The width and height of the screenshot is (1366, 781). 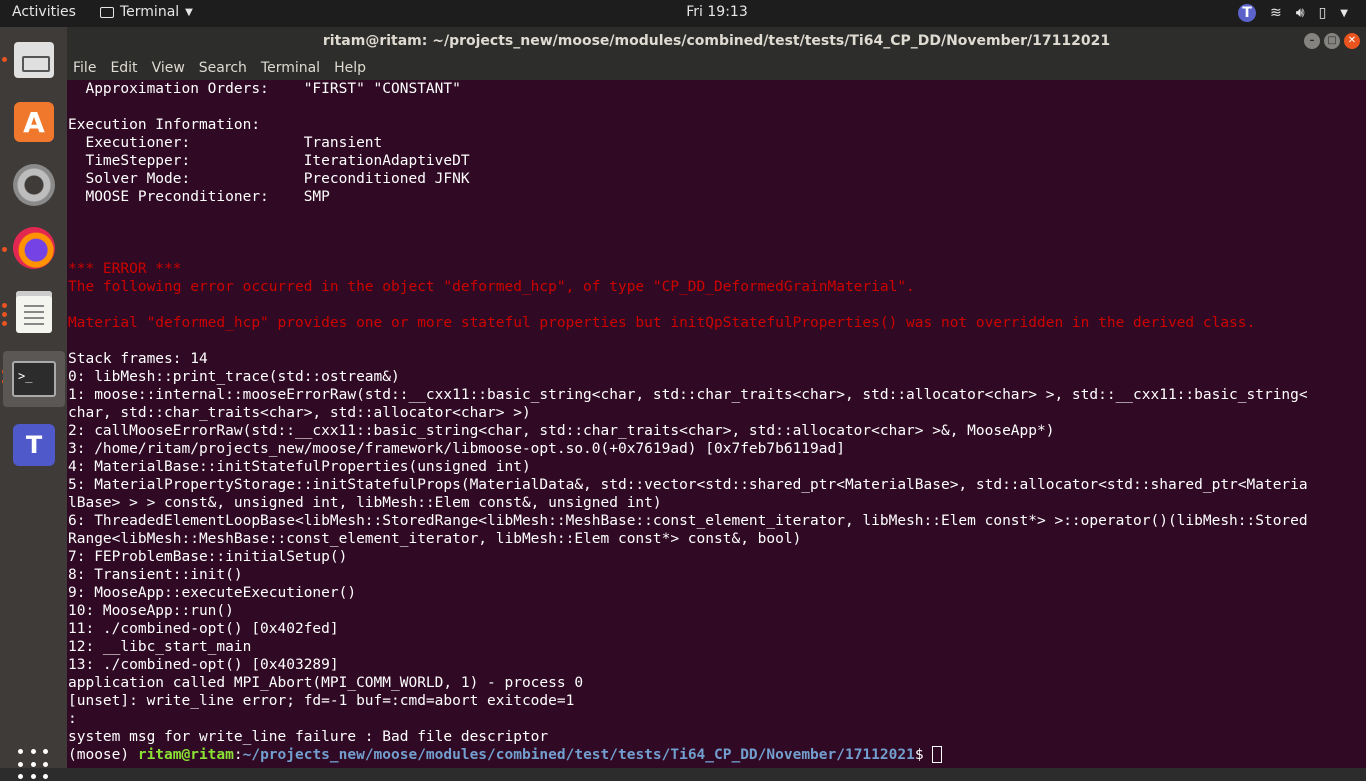 I want to click on teams-icon: T, so click(x=34, y=445).